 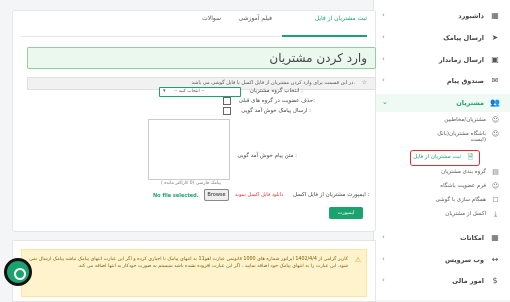 I want to click on sidebar-item-dashboard: ▦ داشبورد ‹, so click(x=442, y=16).